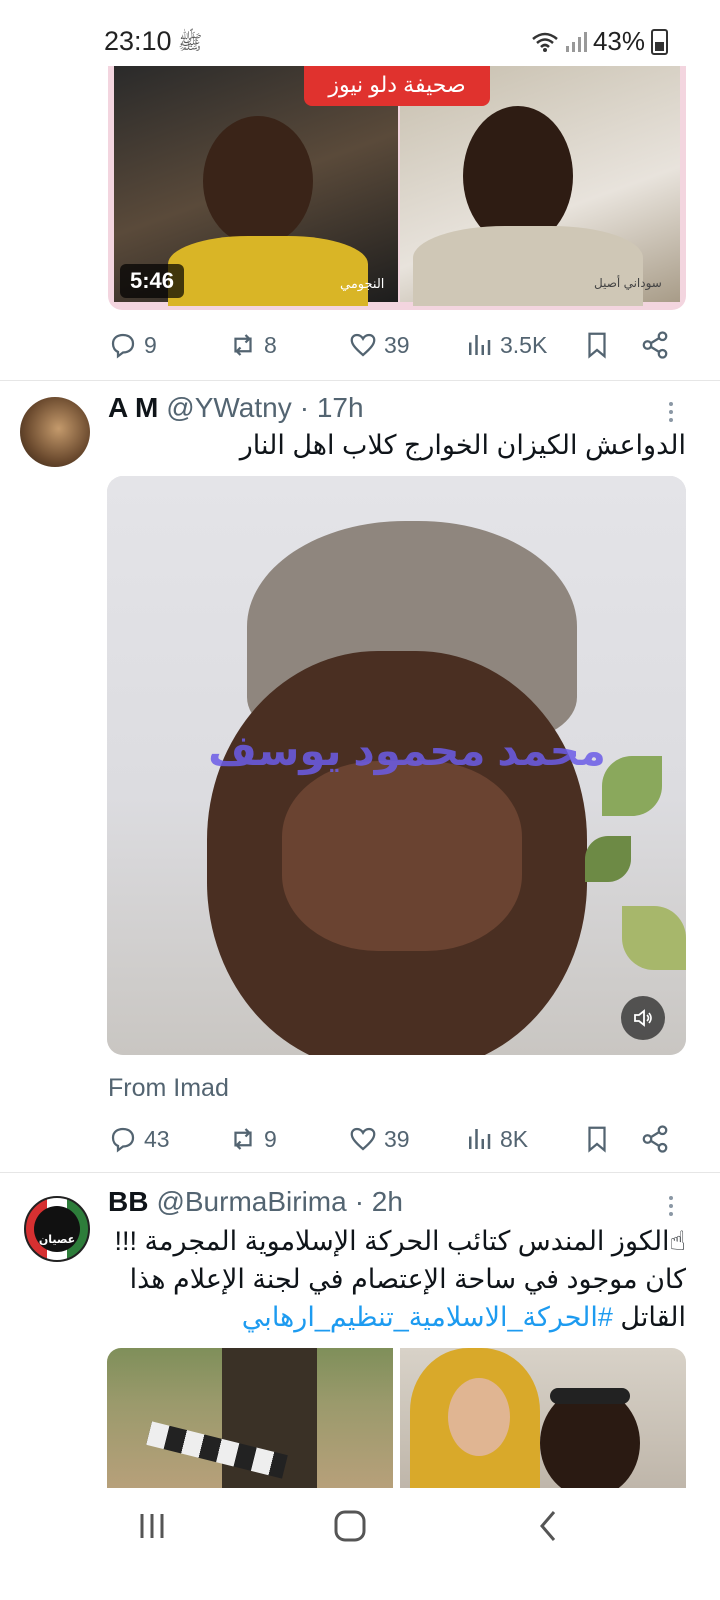  What do you see at coordinates (514, 1138) in the screenshot?
I see `views-count: 8K` at bounding box center [514, 1138].